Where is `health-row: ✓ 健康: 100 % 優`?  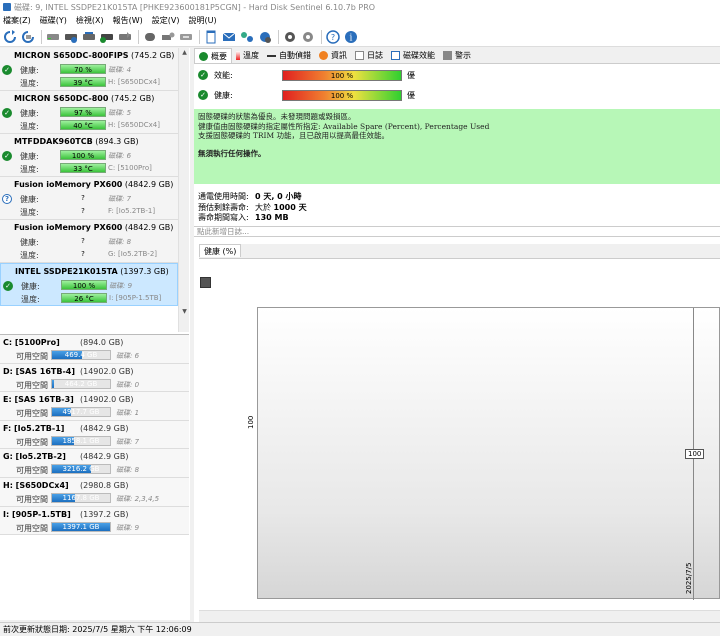
health-row: ✓ 健康: 100 % 優 is located at coordinates (306, 95).